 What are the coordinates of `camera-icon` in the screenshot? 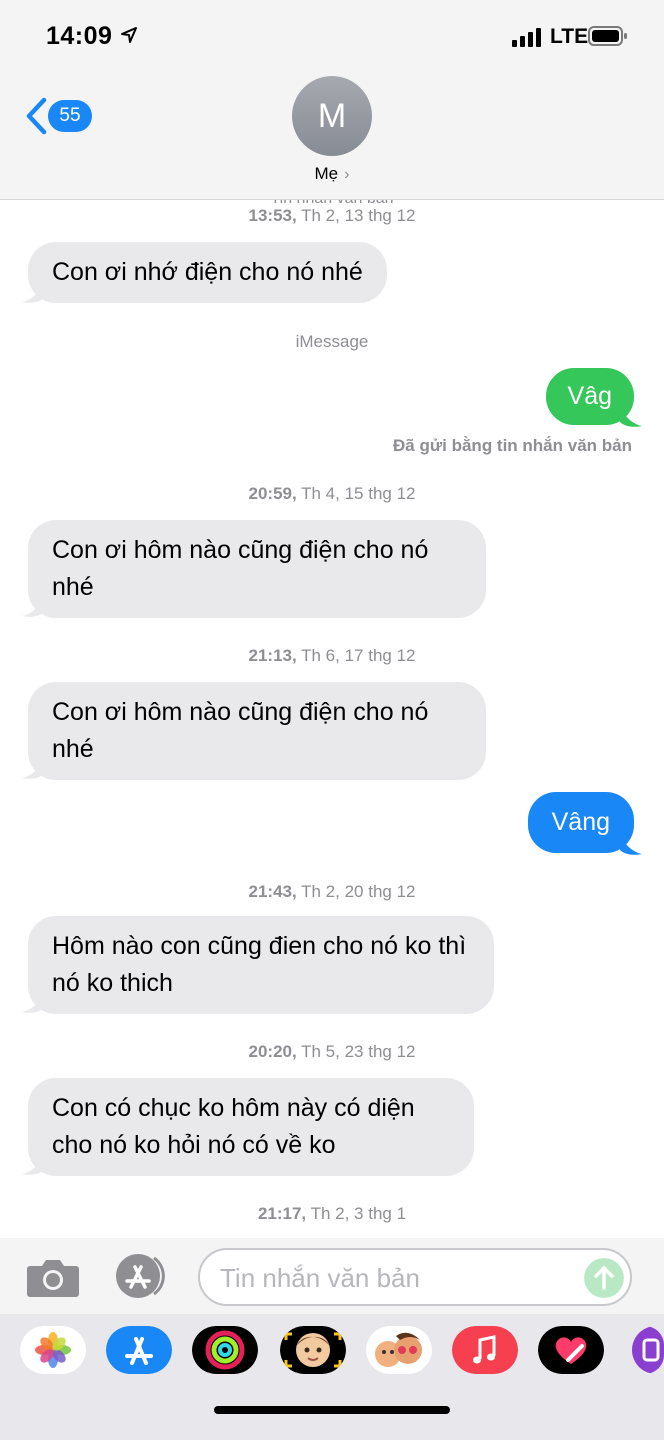 It's located at (53, 1277).